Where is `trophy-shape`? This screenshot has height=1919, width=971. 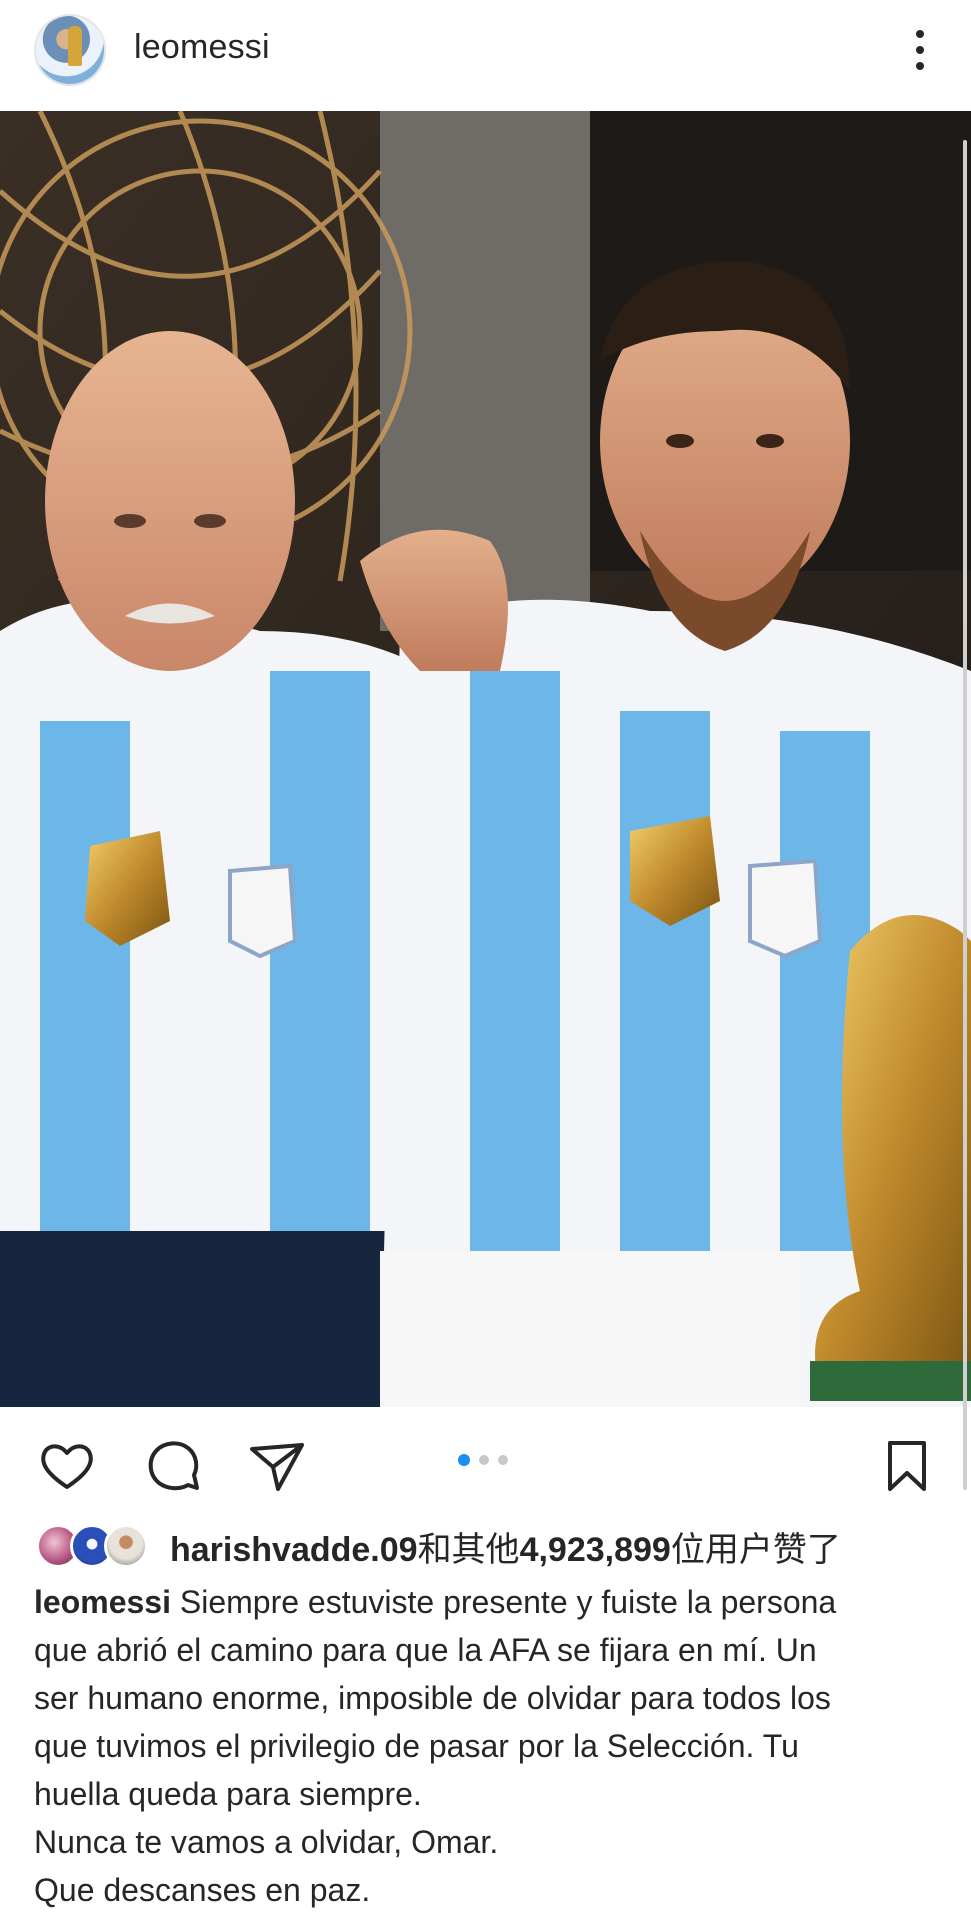
trophy-shape is located at coordinates (75, 46).